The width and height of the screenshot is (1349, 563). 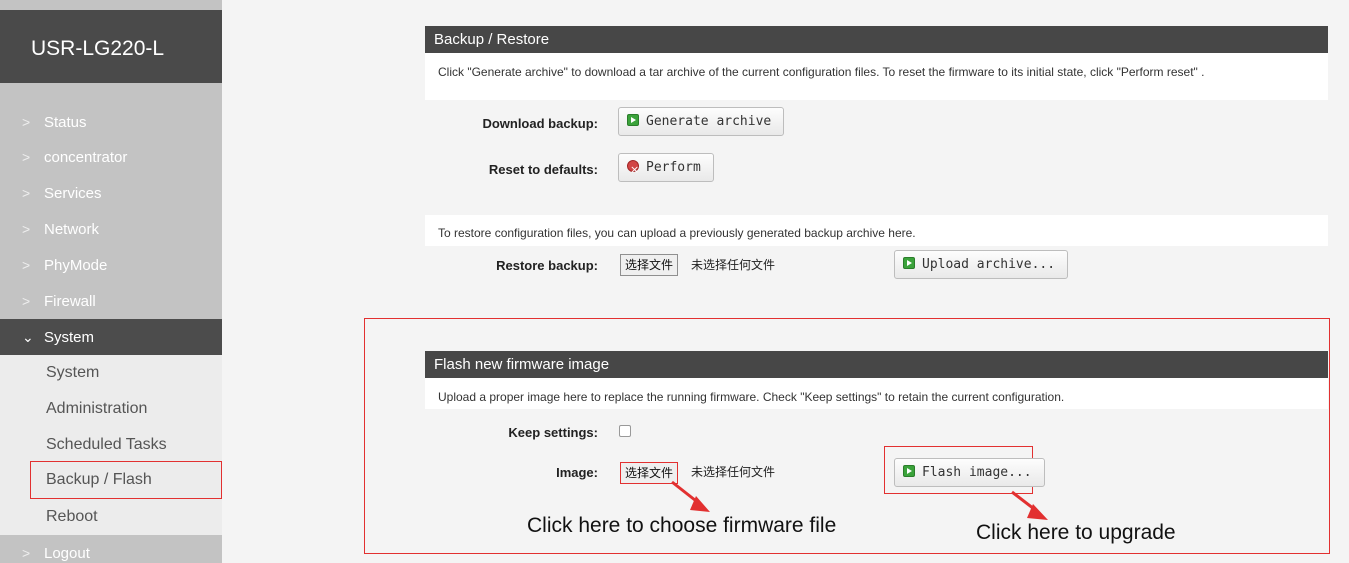 What do you see at coordinates (111, 373) in the screenshot?
I see `subnav-item-system: System` at bounding box center [111, 373].